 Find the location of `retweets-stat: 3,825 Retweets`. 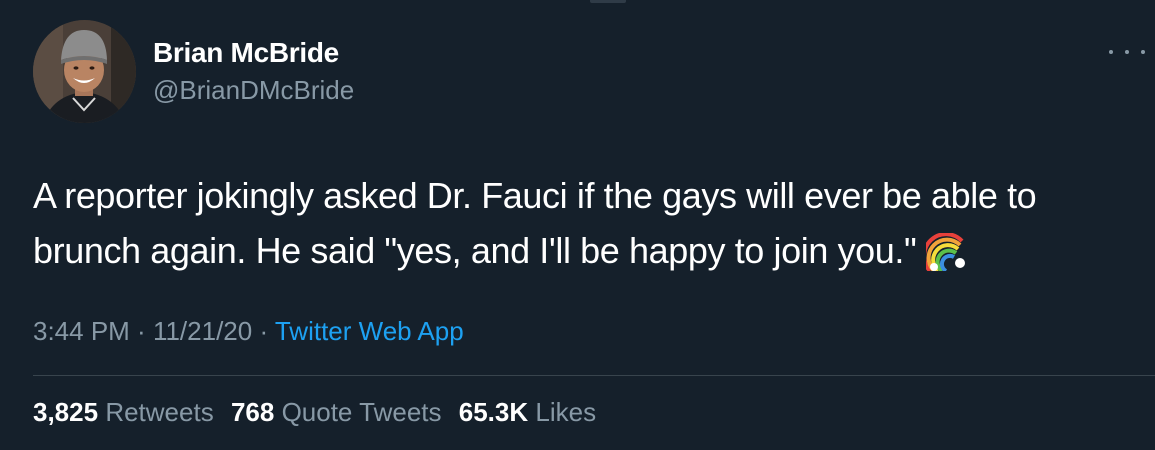

retweets-stat: 3,825 Retweets is located at coordinates (123, 412).